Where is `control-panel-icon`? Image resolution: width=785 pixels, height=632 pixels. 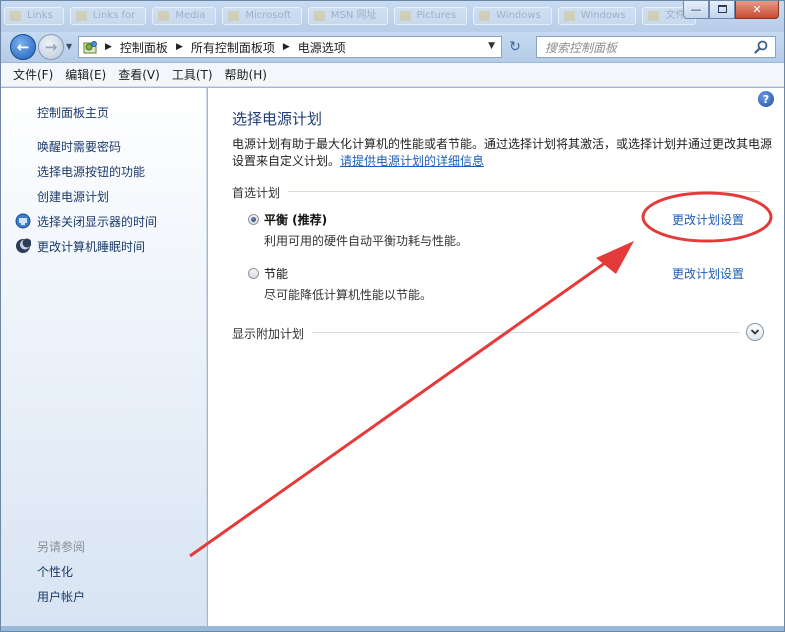
control-panel-icon is located at coordinates (91, 47).